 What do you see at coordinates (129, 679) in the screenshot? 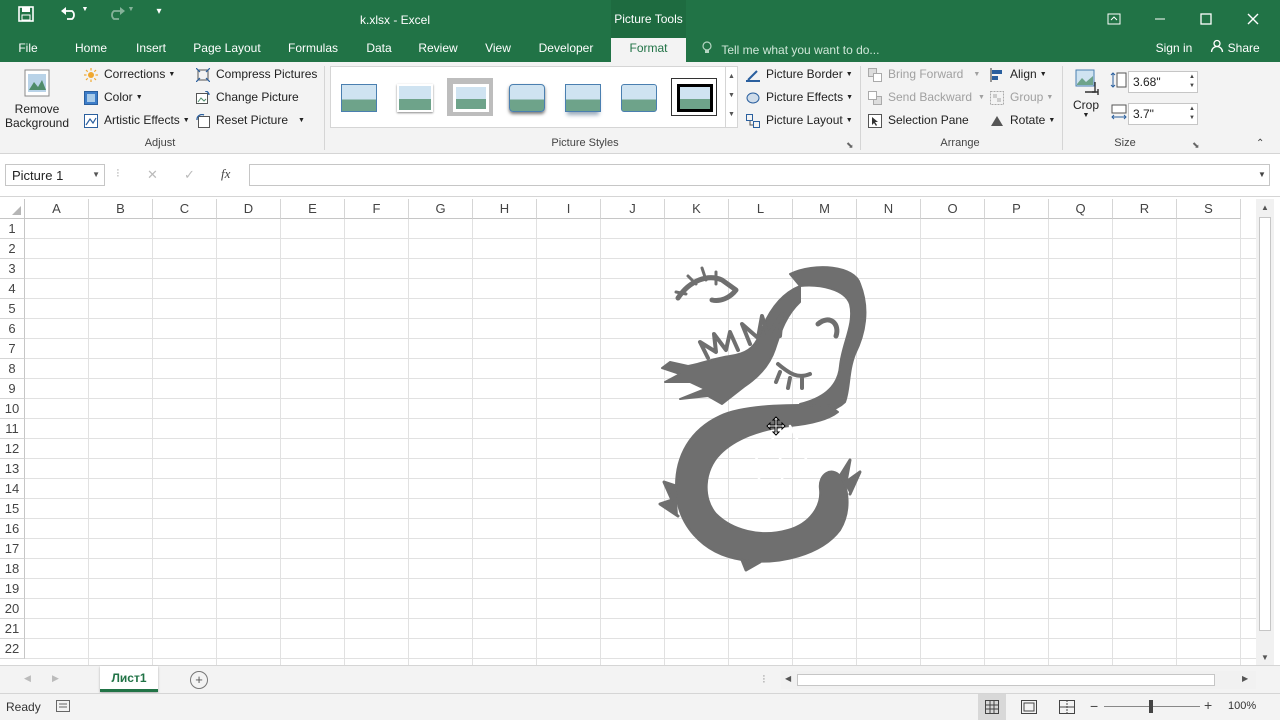
I see `sheet-tab-active: Лист1` at bounding box center [129, 679].